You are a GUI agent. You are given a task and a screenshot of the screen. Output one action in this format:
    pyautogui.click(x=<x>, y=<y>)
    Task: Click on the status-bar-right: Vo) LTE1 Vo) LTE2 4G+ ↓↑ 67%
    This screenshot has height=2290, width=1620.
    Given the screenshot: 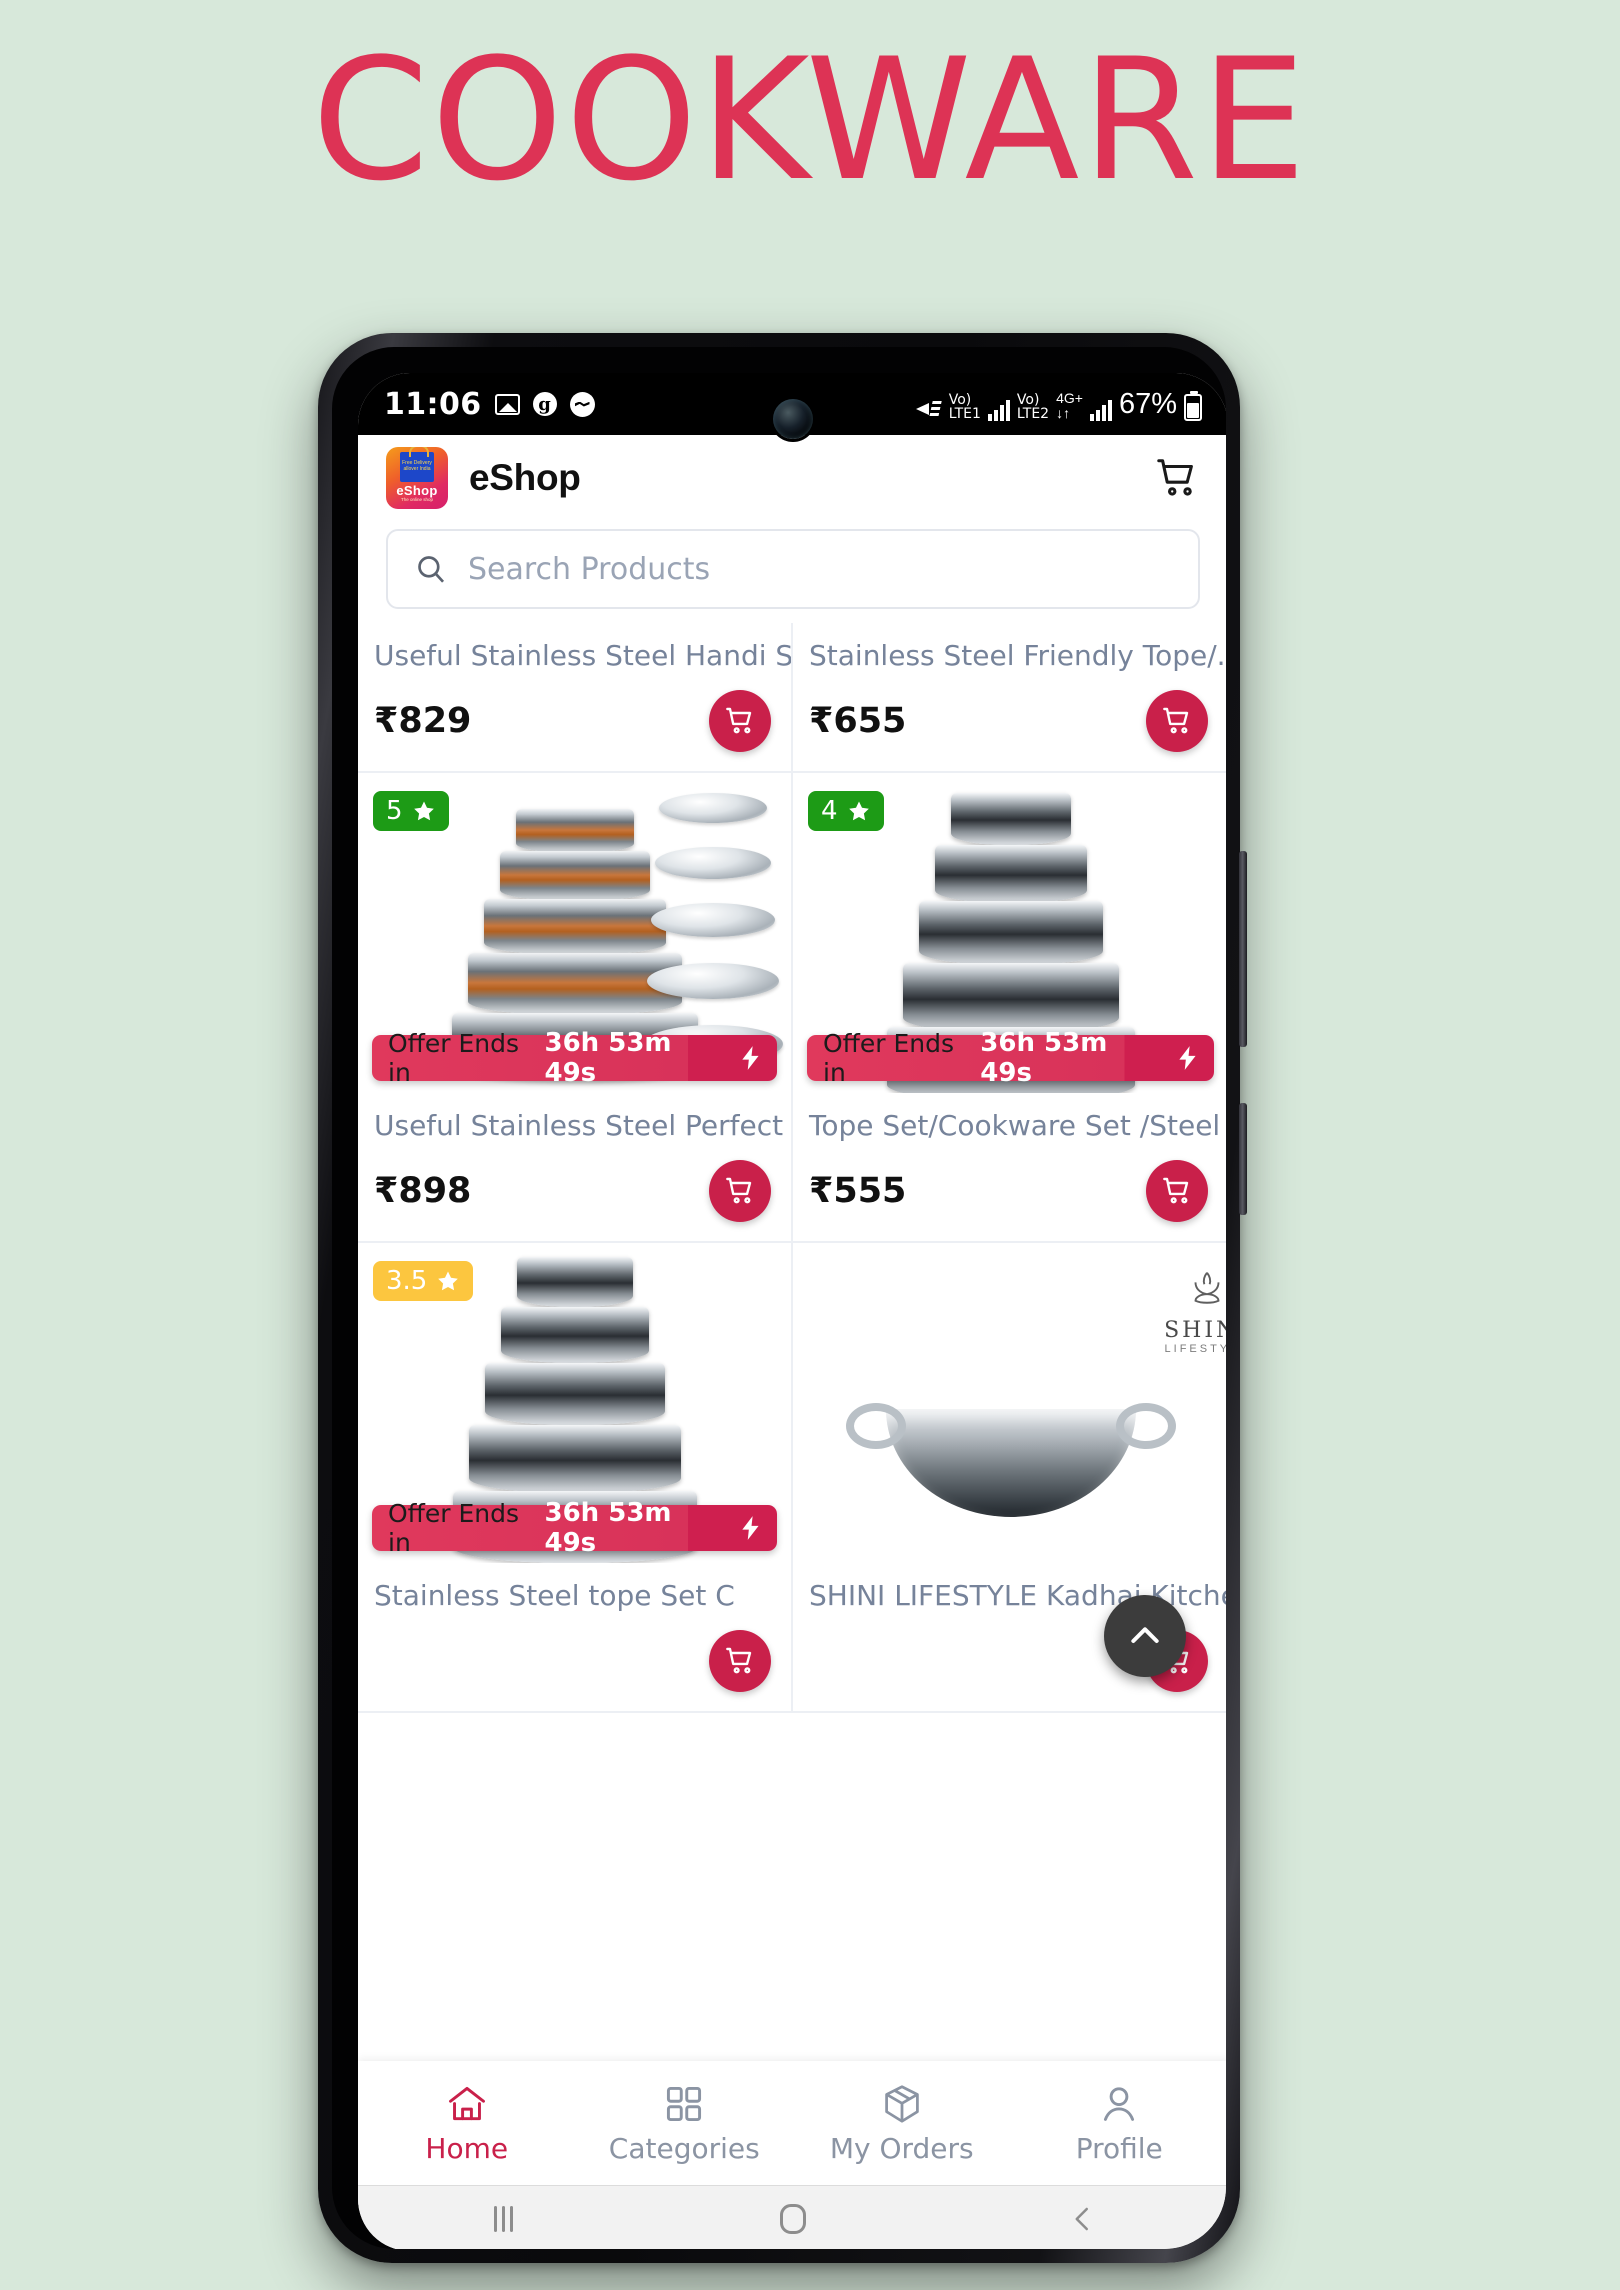 What is the action you would take?
    pyautogui.click(x=1058, y=404)
    